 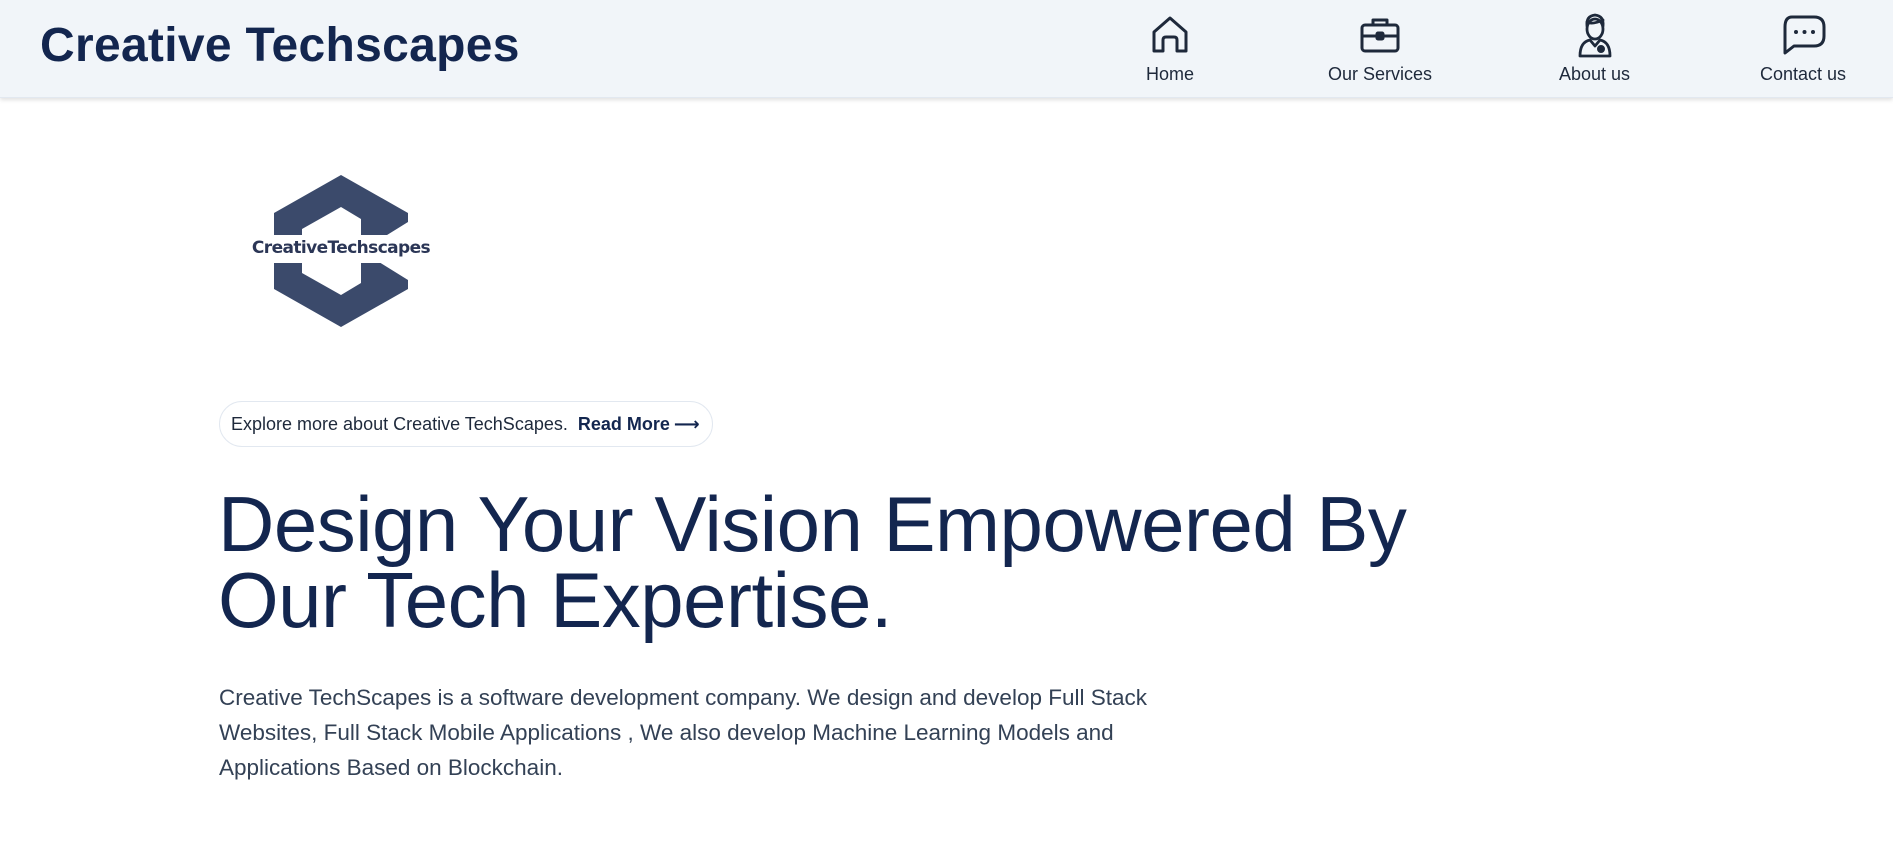 What do you see at coordinates (1380, 35) in the screenshot?
I see `briefcase-icon` at bounding box center [1380, 35].